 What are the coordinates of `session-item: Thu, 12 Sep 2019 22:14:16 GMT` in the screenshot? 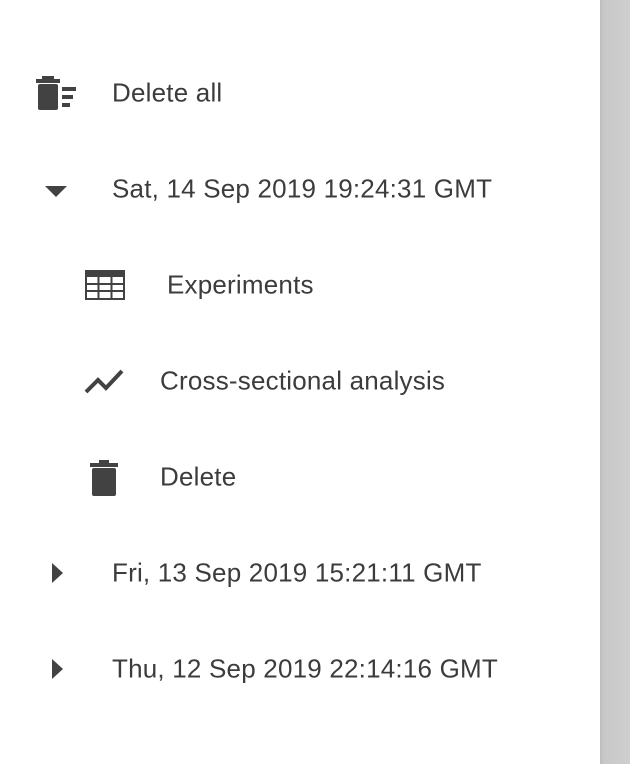 It's located at (300, 669).